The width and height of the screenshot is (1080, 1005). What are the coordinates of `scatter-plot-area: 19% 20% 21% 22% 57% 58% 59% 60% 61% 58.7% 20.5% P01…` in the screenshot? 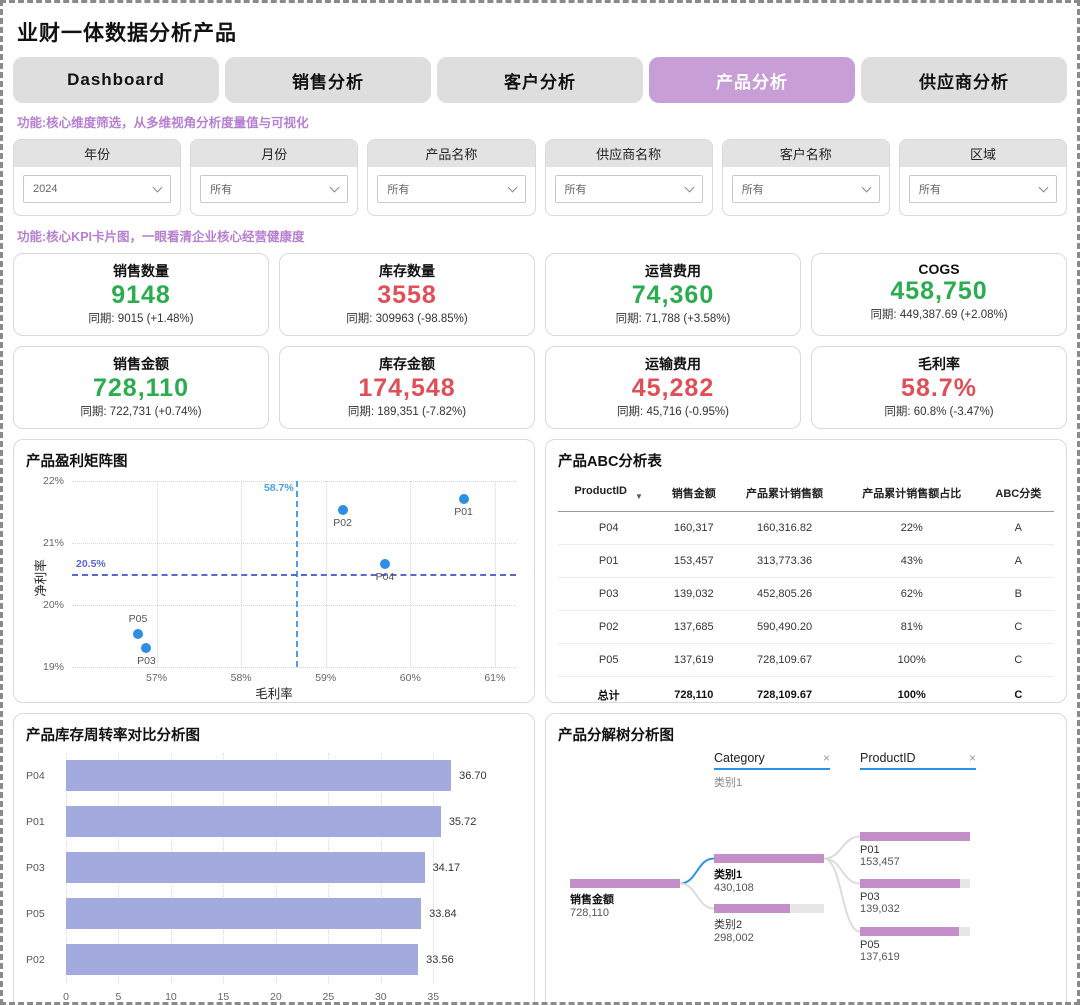 It's located at (279, 579).